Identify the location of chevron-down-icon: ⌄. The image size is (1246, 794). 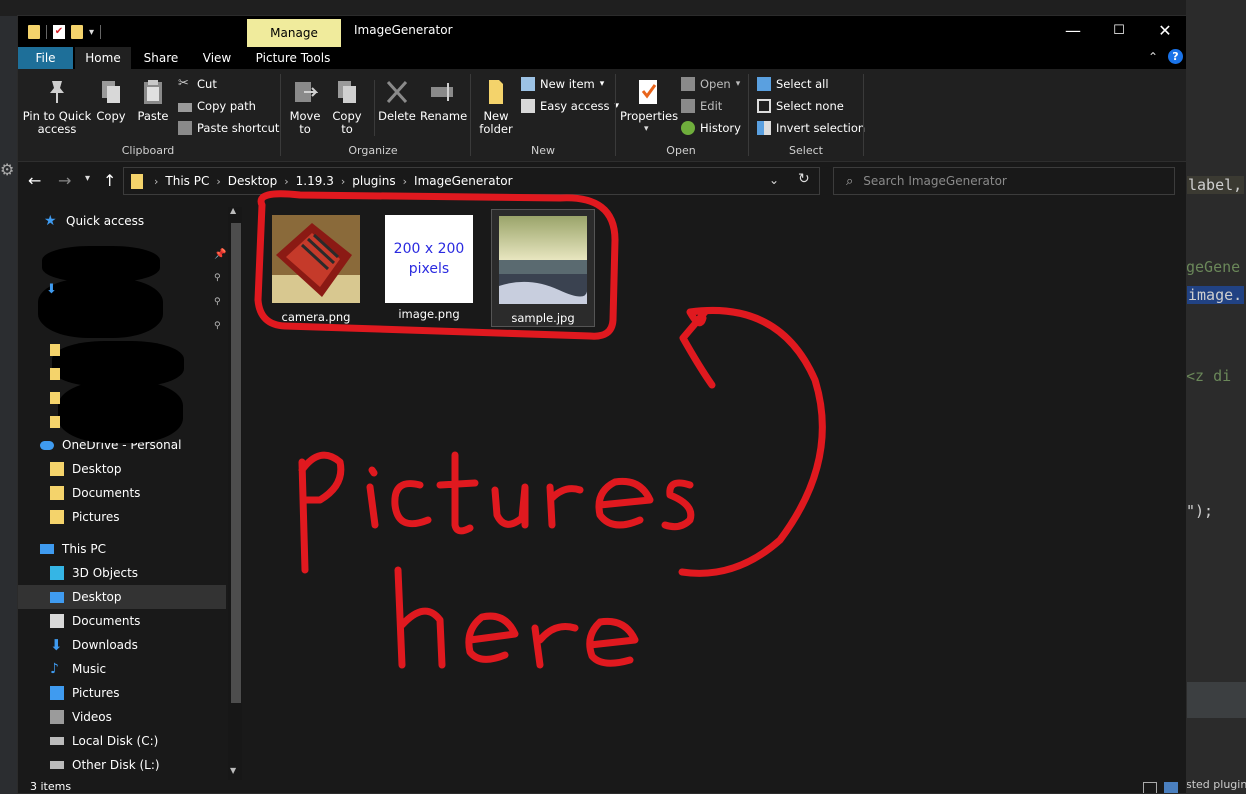
(774, 180).